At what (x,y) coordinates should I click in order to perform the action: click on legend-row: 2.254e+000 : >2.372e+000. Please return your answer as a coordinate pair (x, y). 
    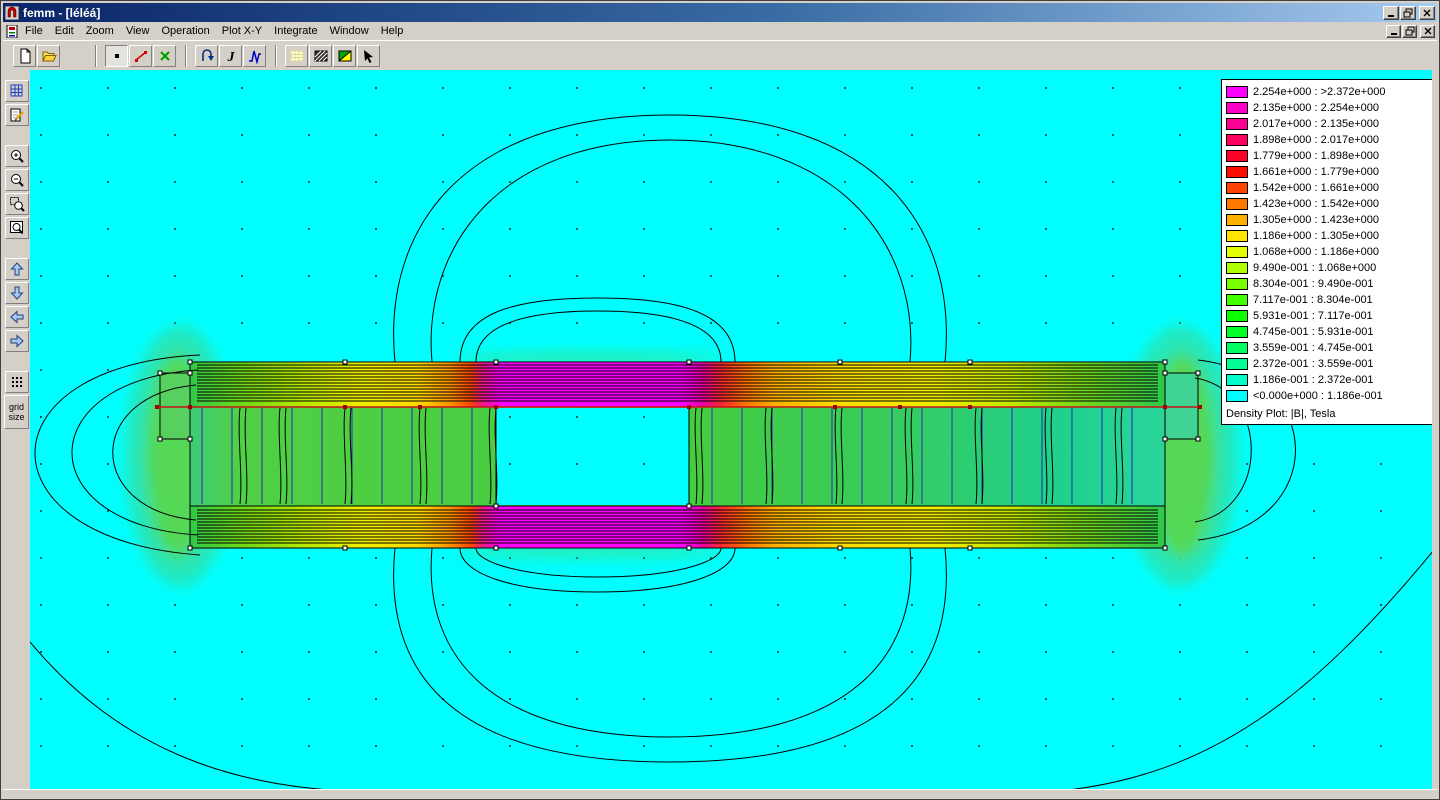
    Looking at the image, I should click on (1328, 92).